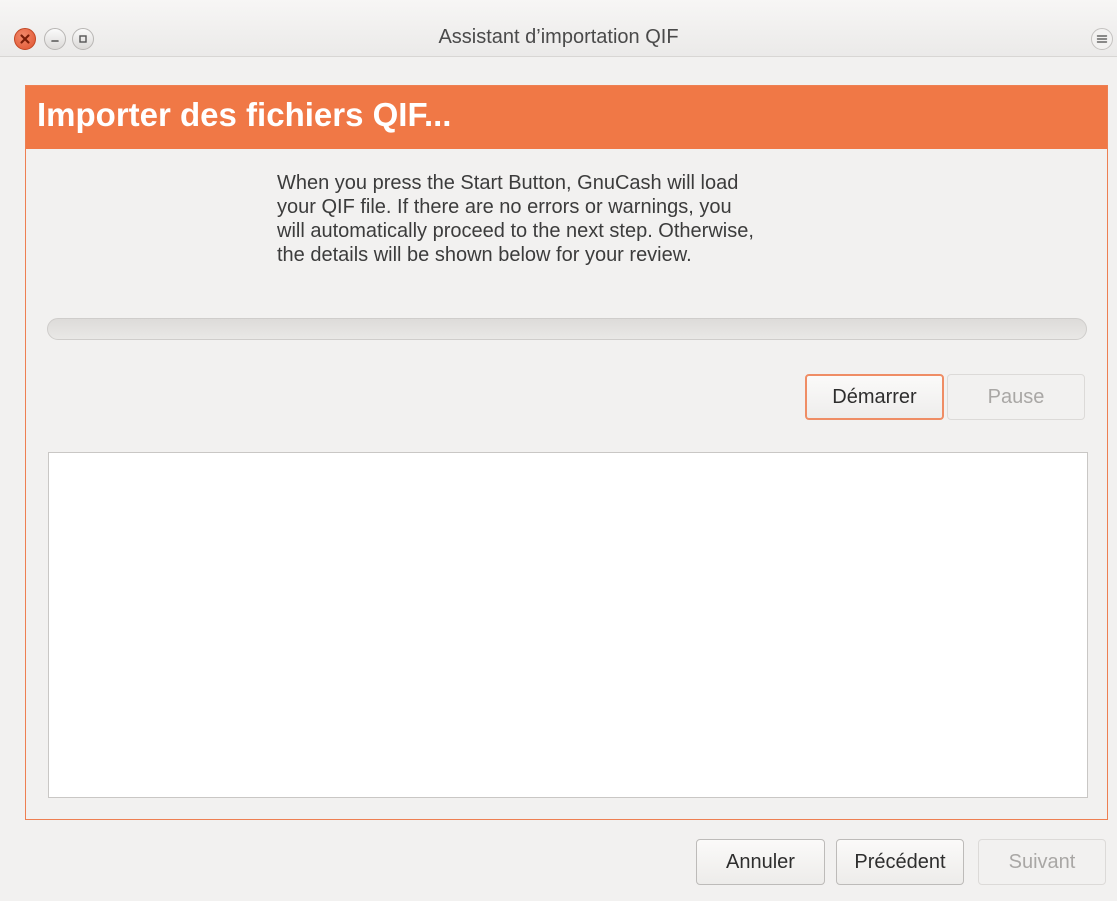 Image resolution: width=1117 pixels, height=901 pixels. What do you see at coordinates (567, 329) in the screenshot?
I see `load-progress-bar` at bounding box center [567, 329].